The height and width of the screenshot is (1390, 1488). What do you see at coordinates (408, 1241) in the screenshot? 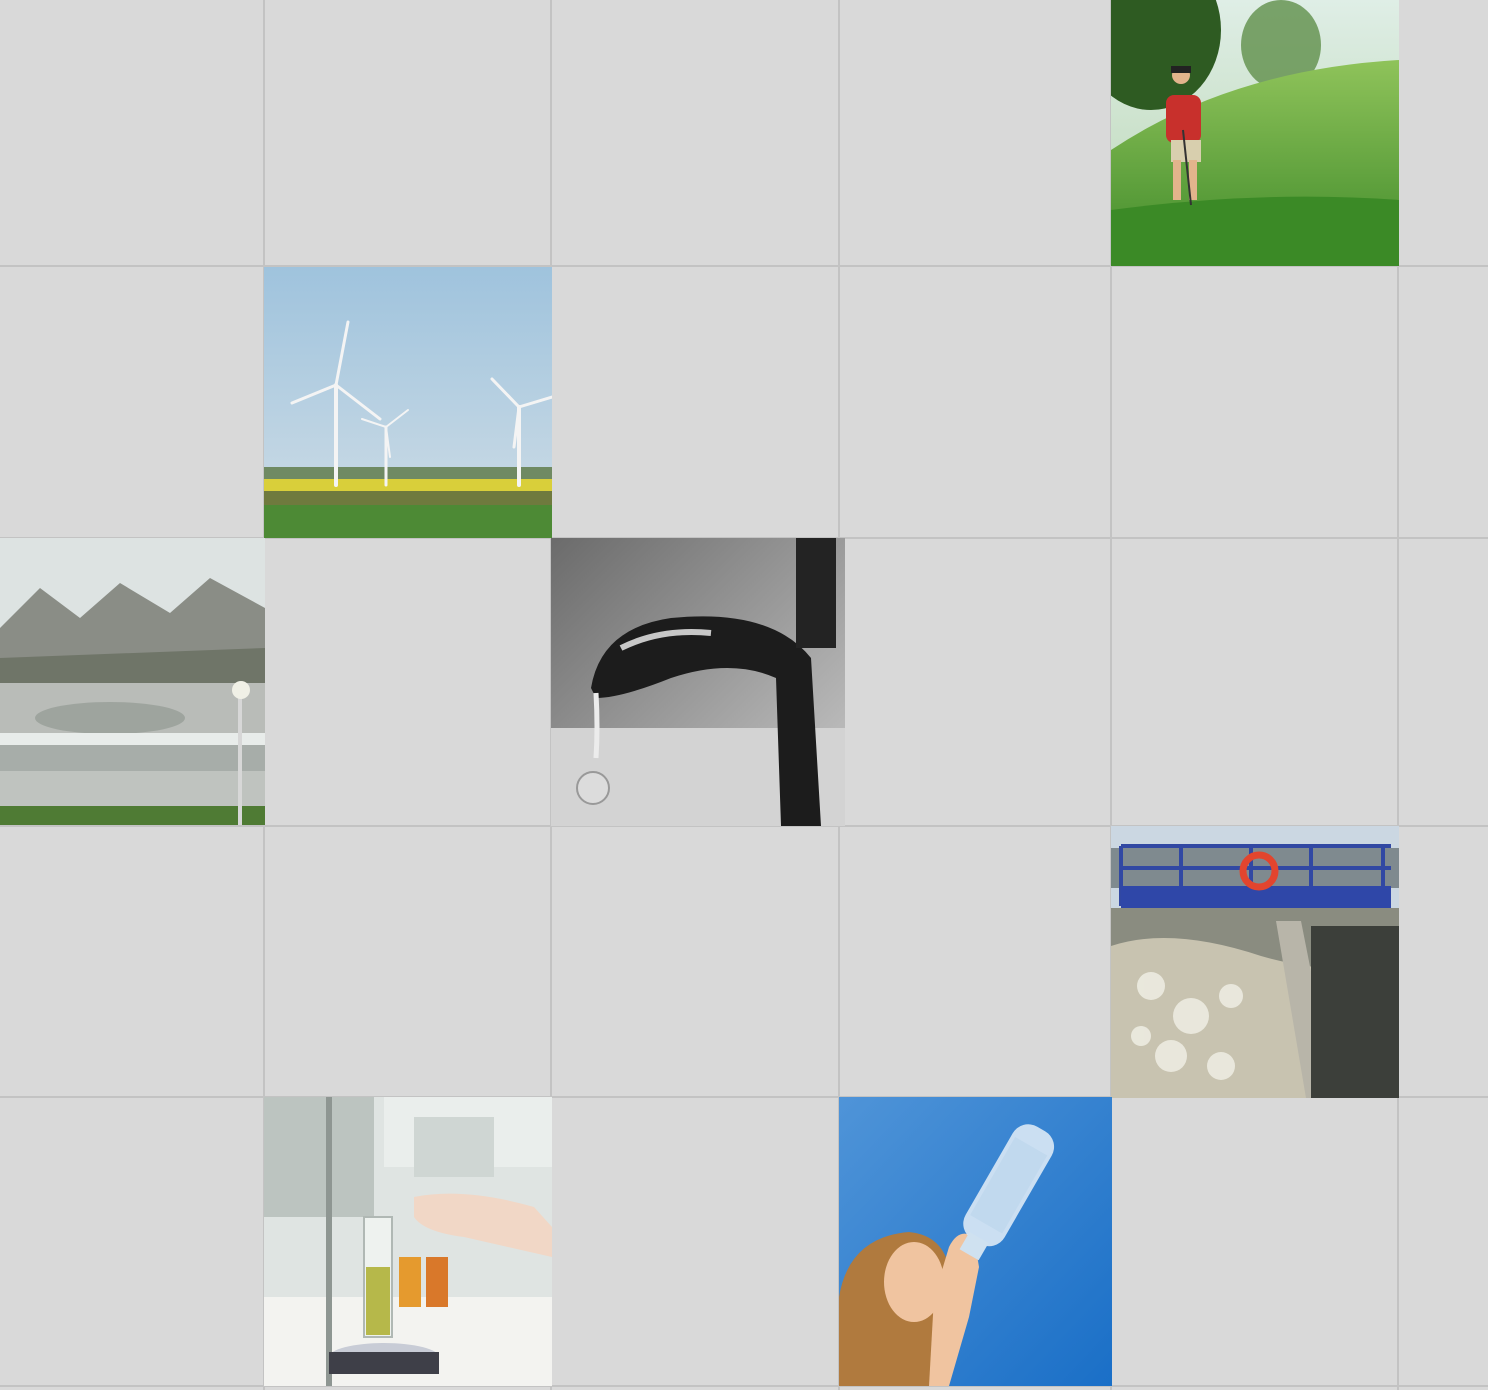
I see `laboratory-beaker-photo` at bounding box center [408, 1241].